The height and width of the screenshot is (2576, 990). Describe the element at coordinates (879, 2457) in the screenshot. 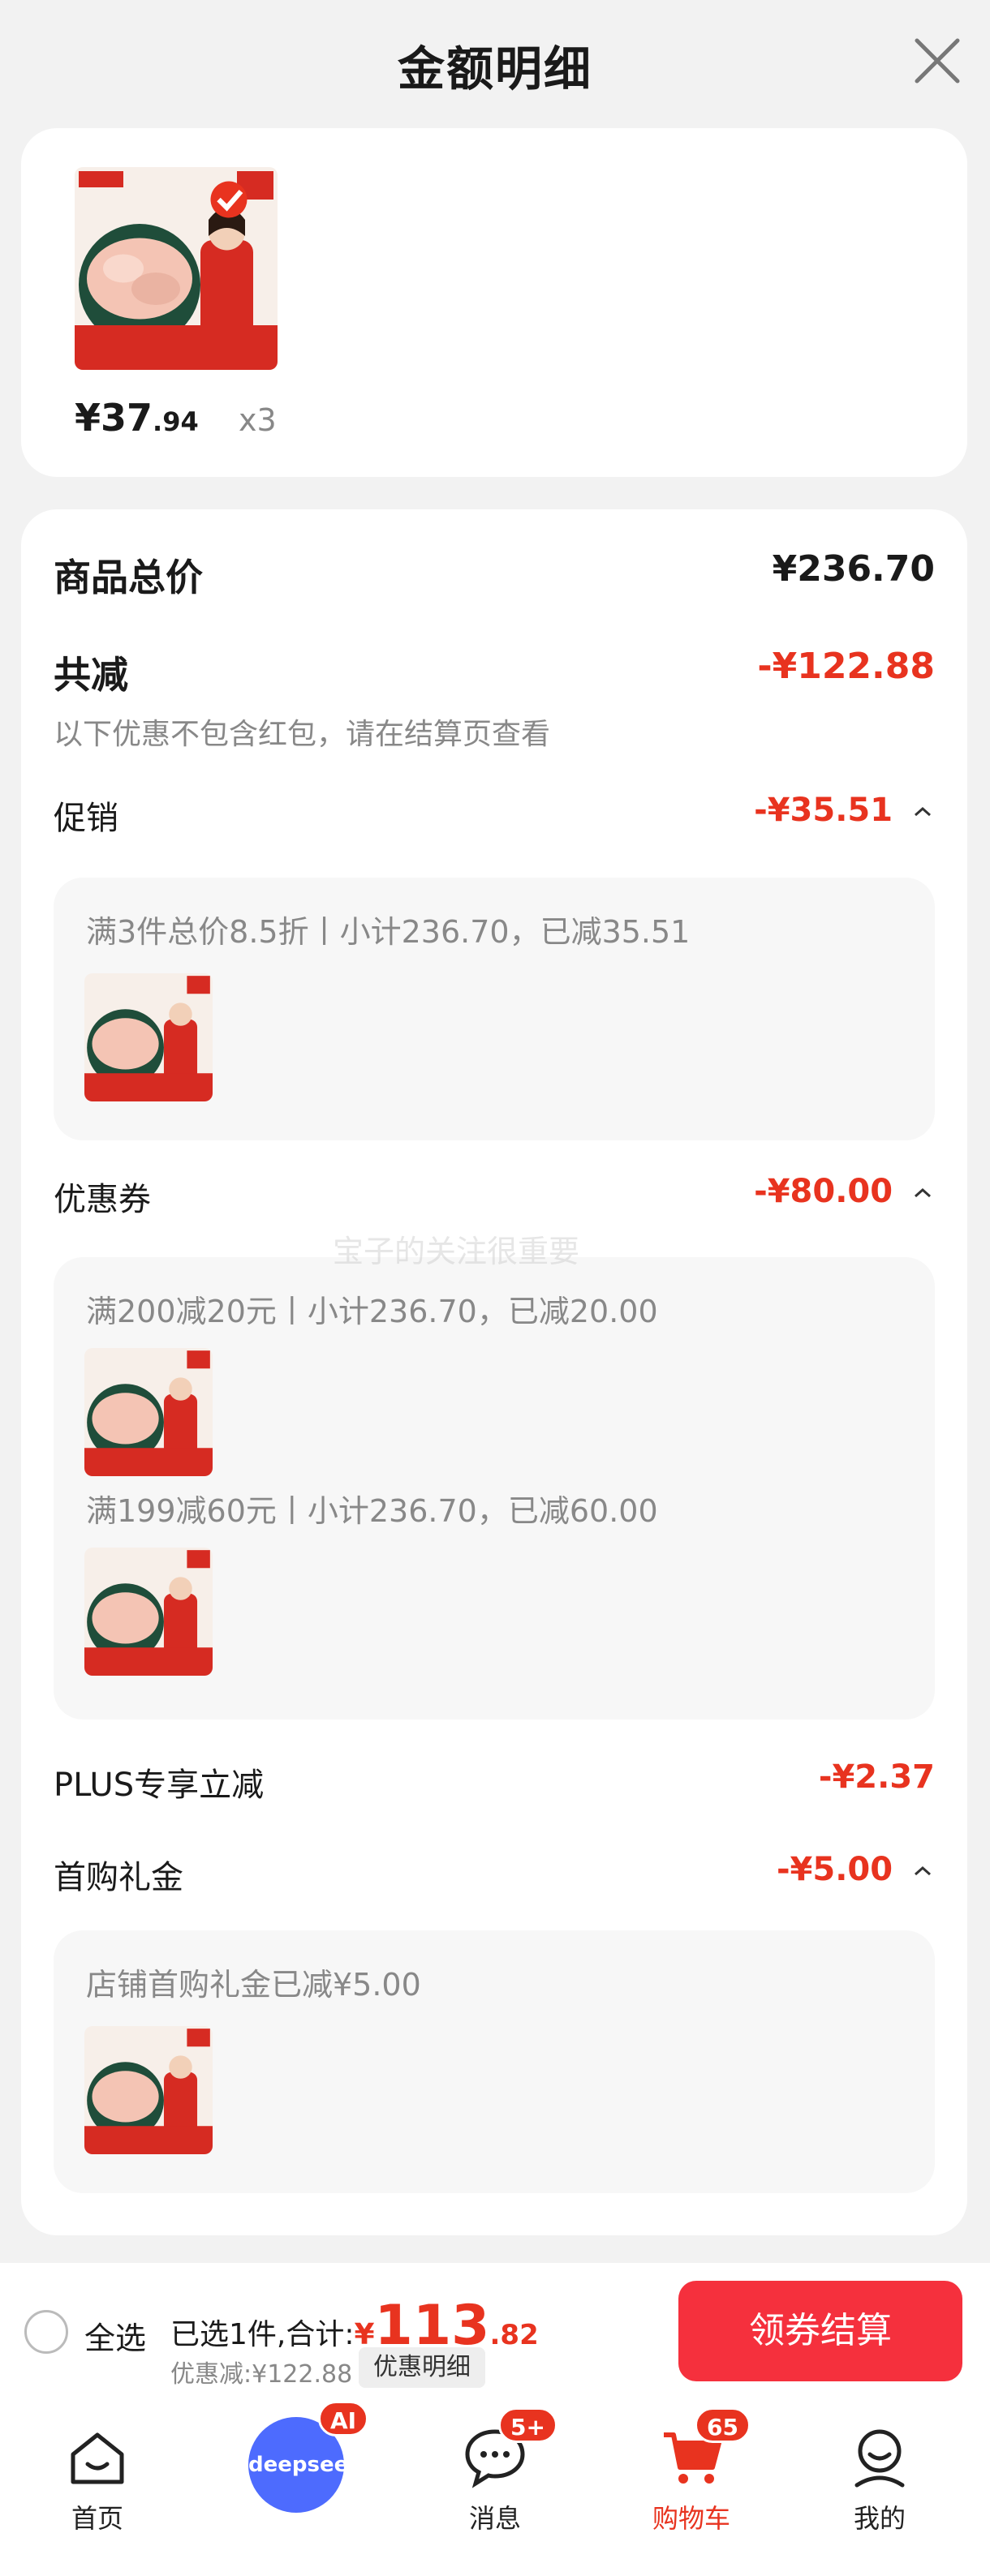

I see `user-icon` at that location.